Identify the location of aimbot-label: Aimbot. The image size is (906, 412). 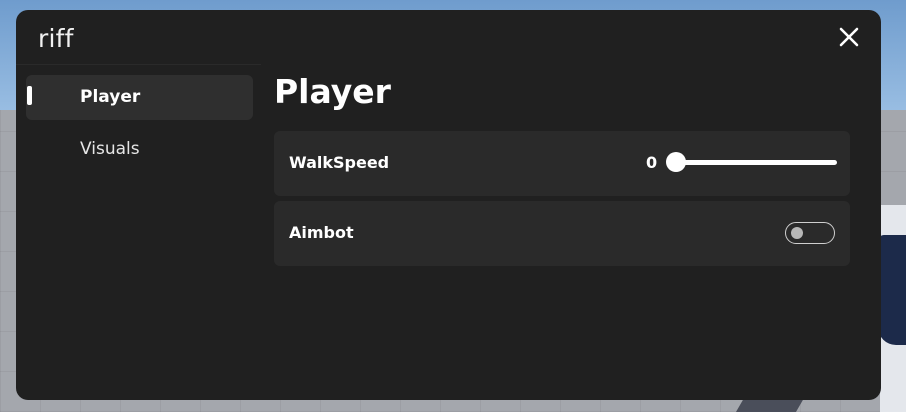
(321, 232).